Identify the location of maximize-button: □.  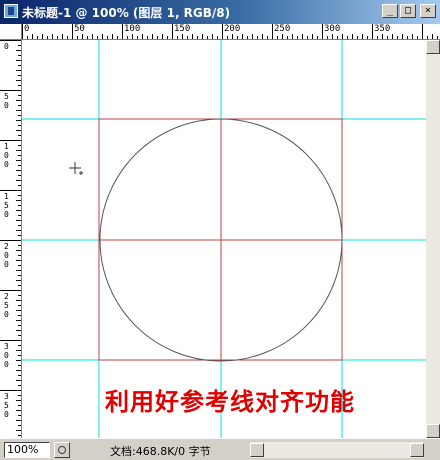
(408, 11).